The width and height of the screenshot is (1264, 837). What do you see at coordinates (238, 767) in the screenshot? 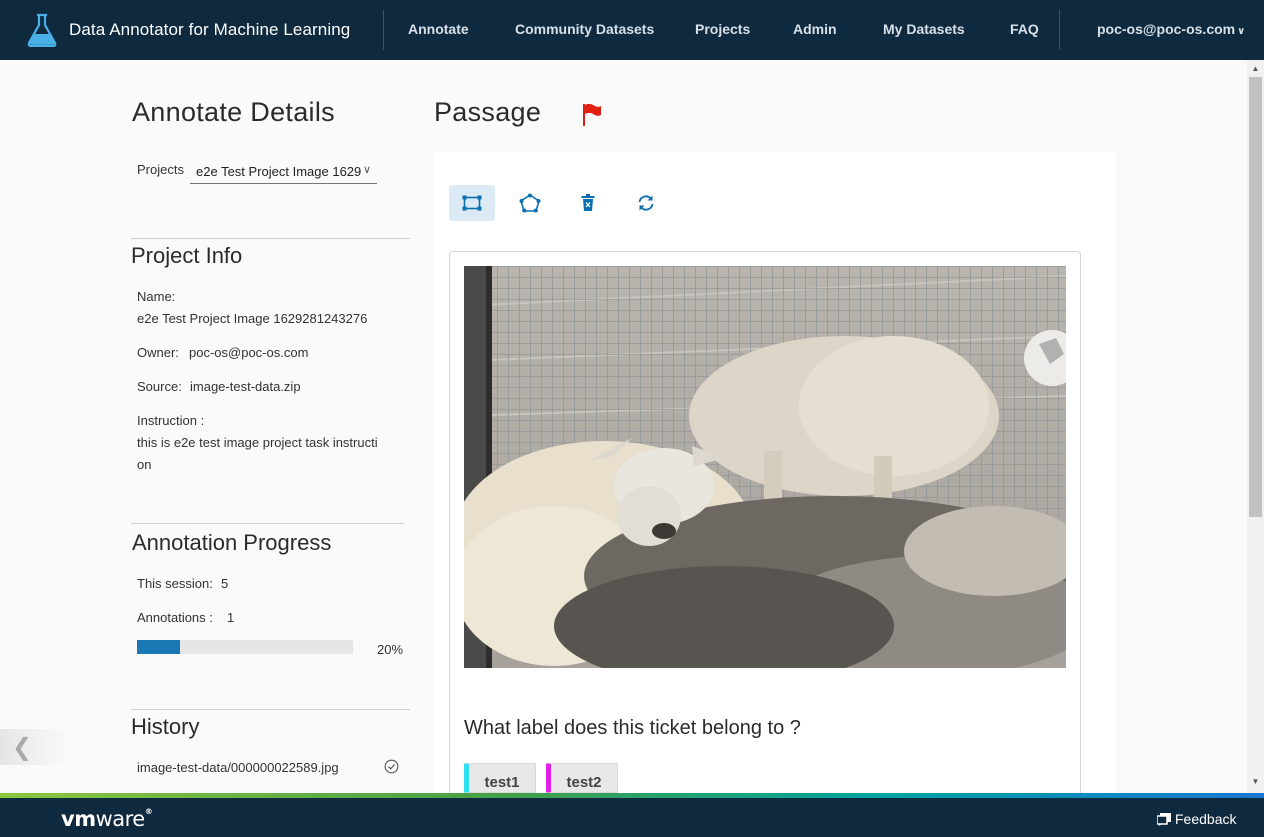
I see `history-item: image-test-data/000000022589.jpg` at bounding box center [238, 767].